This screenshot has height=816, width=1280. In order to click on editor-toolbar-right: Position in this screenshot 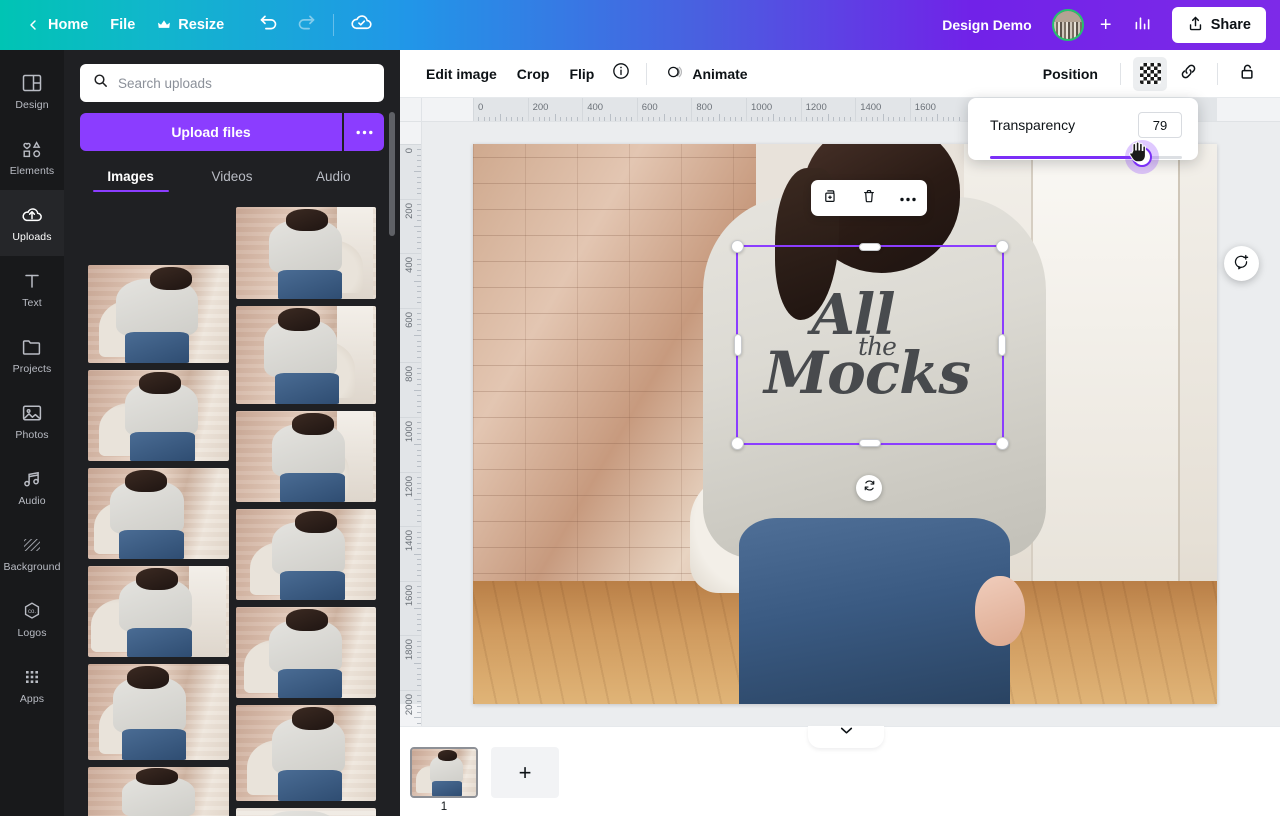, I will do `click(1148, 73)`.